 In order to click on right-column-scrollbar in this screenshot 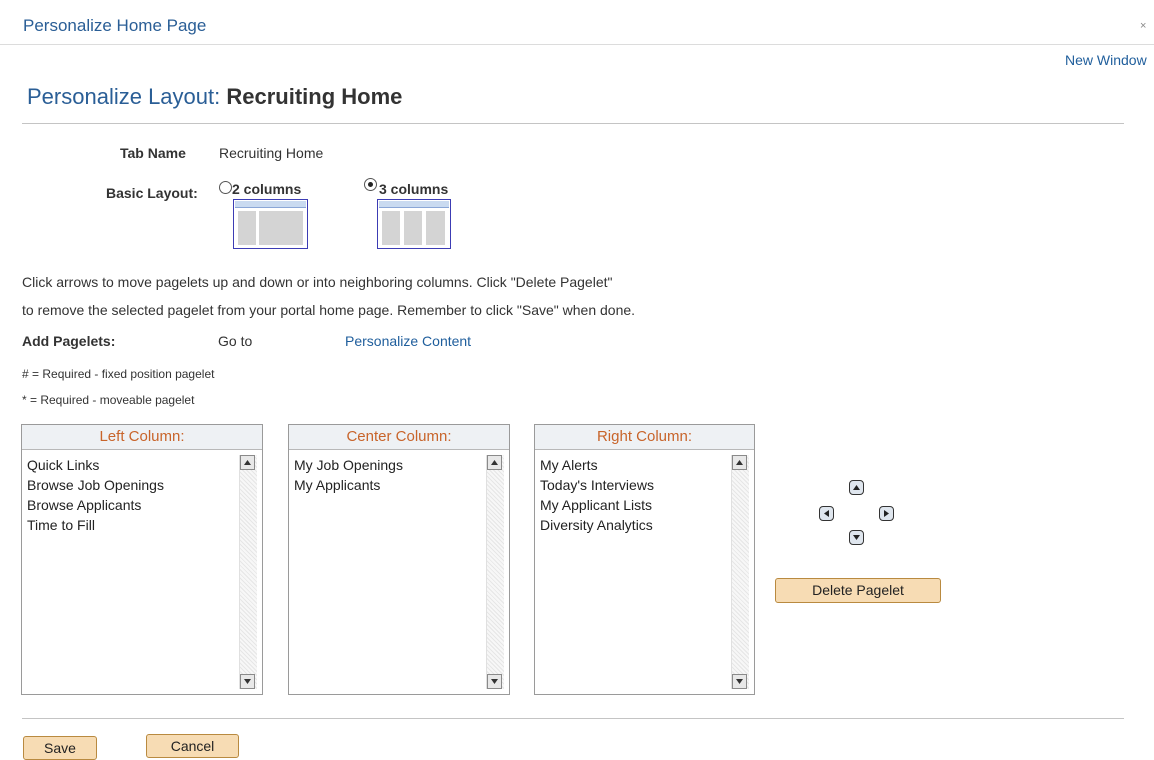, I will do `click(740, 572)`.